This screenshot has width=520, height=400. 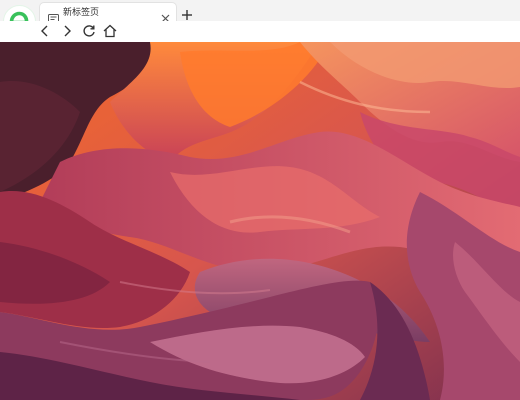 I want to click on refresh-icon, so click(x=89, y=31).